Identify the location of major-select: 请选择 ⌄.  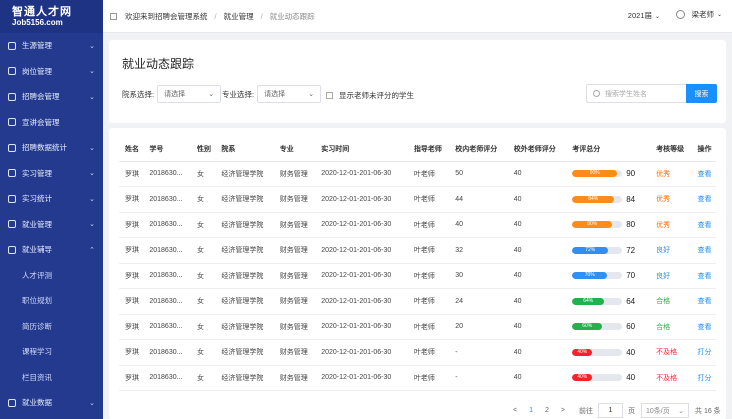
(289, 94).